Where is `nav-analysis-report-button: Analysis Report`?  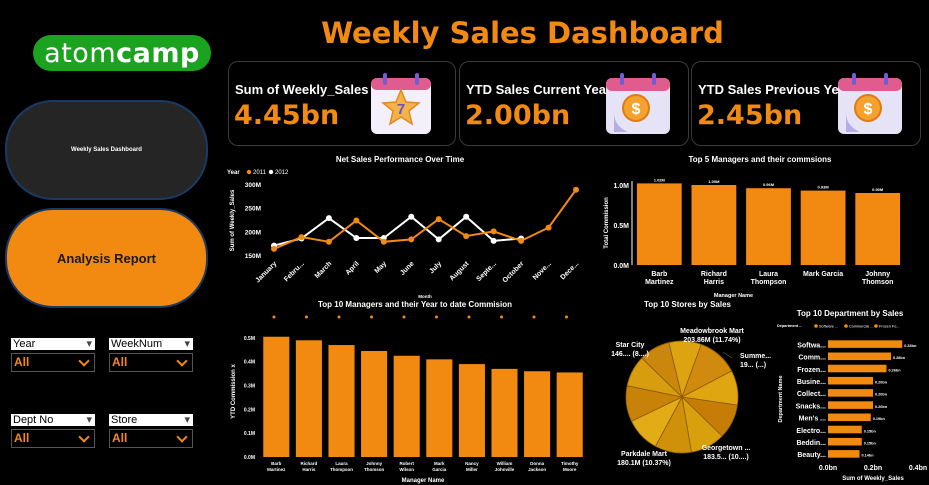
nav-analysis-report-button: Analysis Report is located at coordinates (106, 258).